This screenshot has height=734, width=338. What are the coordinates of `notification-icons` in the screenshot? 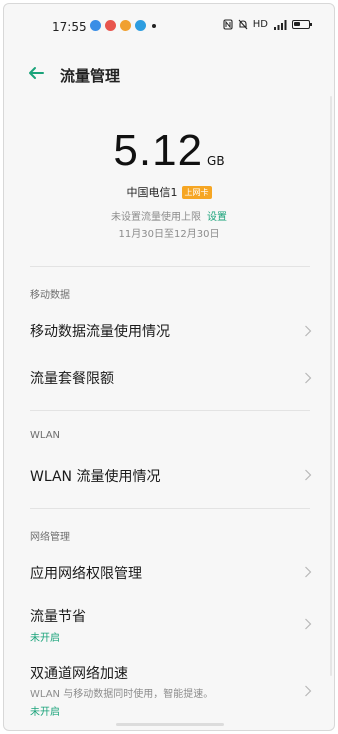 It's located at (123, 25).